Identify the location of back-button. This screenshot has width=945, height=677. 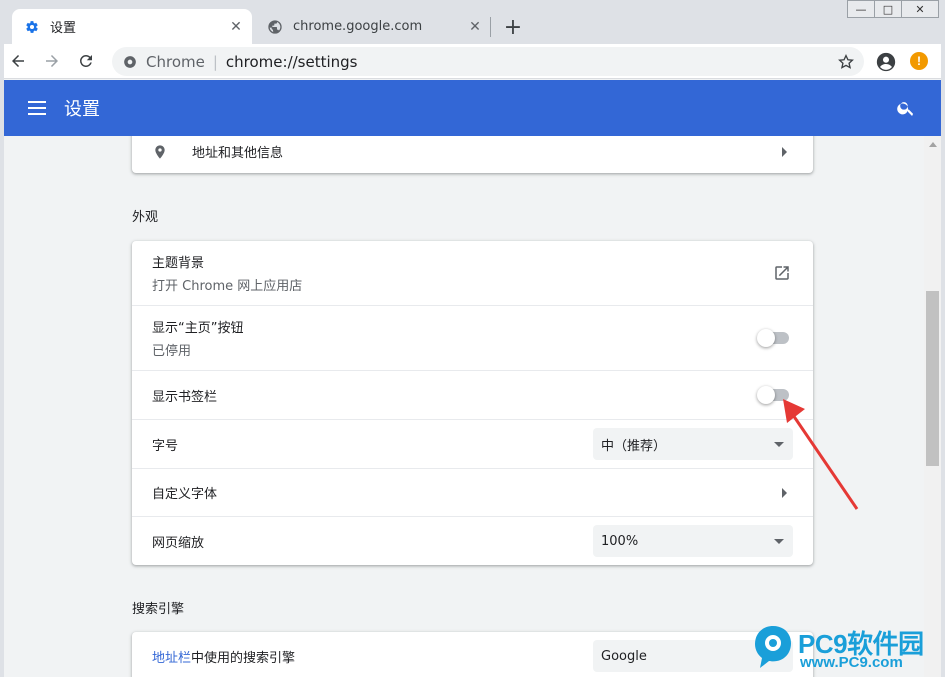
(18, 61).